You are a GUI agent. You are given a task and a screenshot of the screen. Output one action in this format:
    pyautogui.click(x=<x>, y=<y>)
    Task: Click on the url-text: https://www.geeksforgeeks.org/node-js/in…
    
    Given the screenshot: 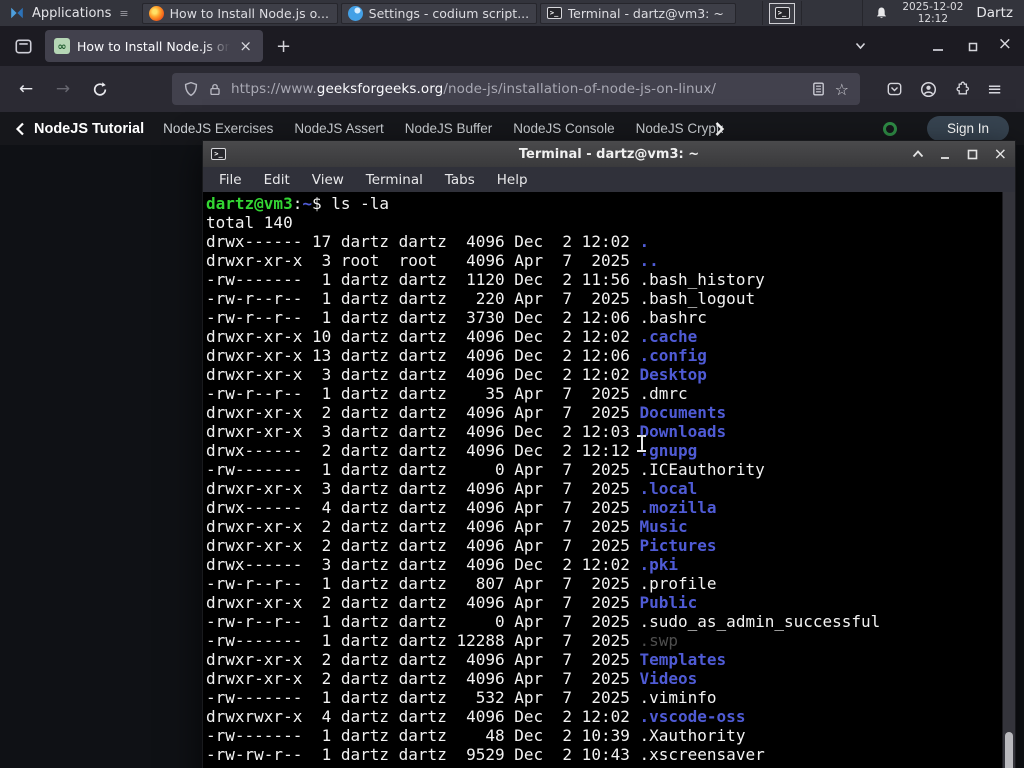 What is the action you would take?
    pyautogui.click(x=473, y=89)
    